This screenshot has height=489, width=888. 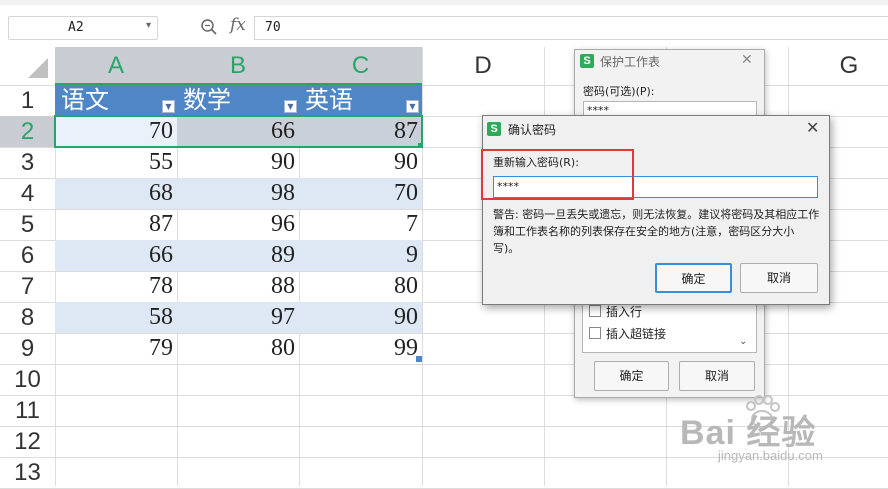 What do you see at coordinates (360, 255) in the screenshot?
I see `table-cell-english: 9` at bounding box center [360, 255].